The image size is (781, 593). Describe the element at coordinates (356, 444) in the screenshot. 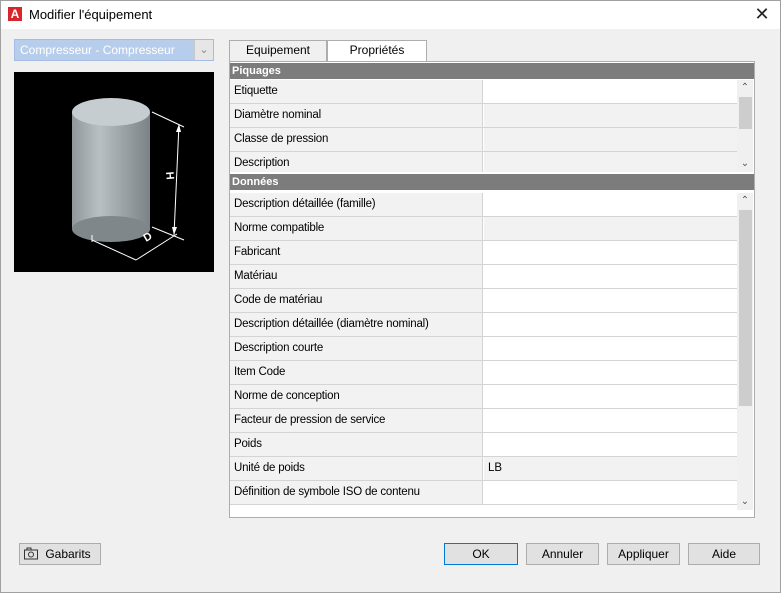

I see `property-label: Poids` at that location.